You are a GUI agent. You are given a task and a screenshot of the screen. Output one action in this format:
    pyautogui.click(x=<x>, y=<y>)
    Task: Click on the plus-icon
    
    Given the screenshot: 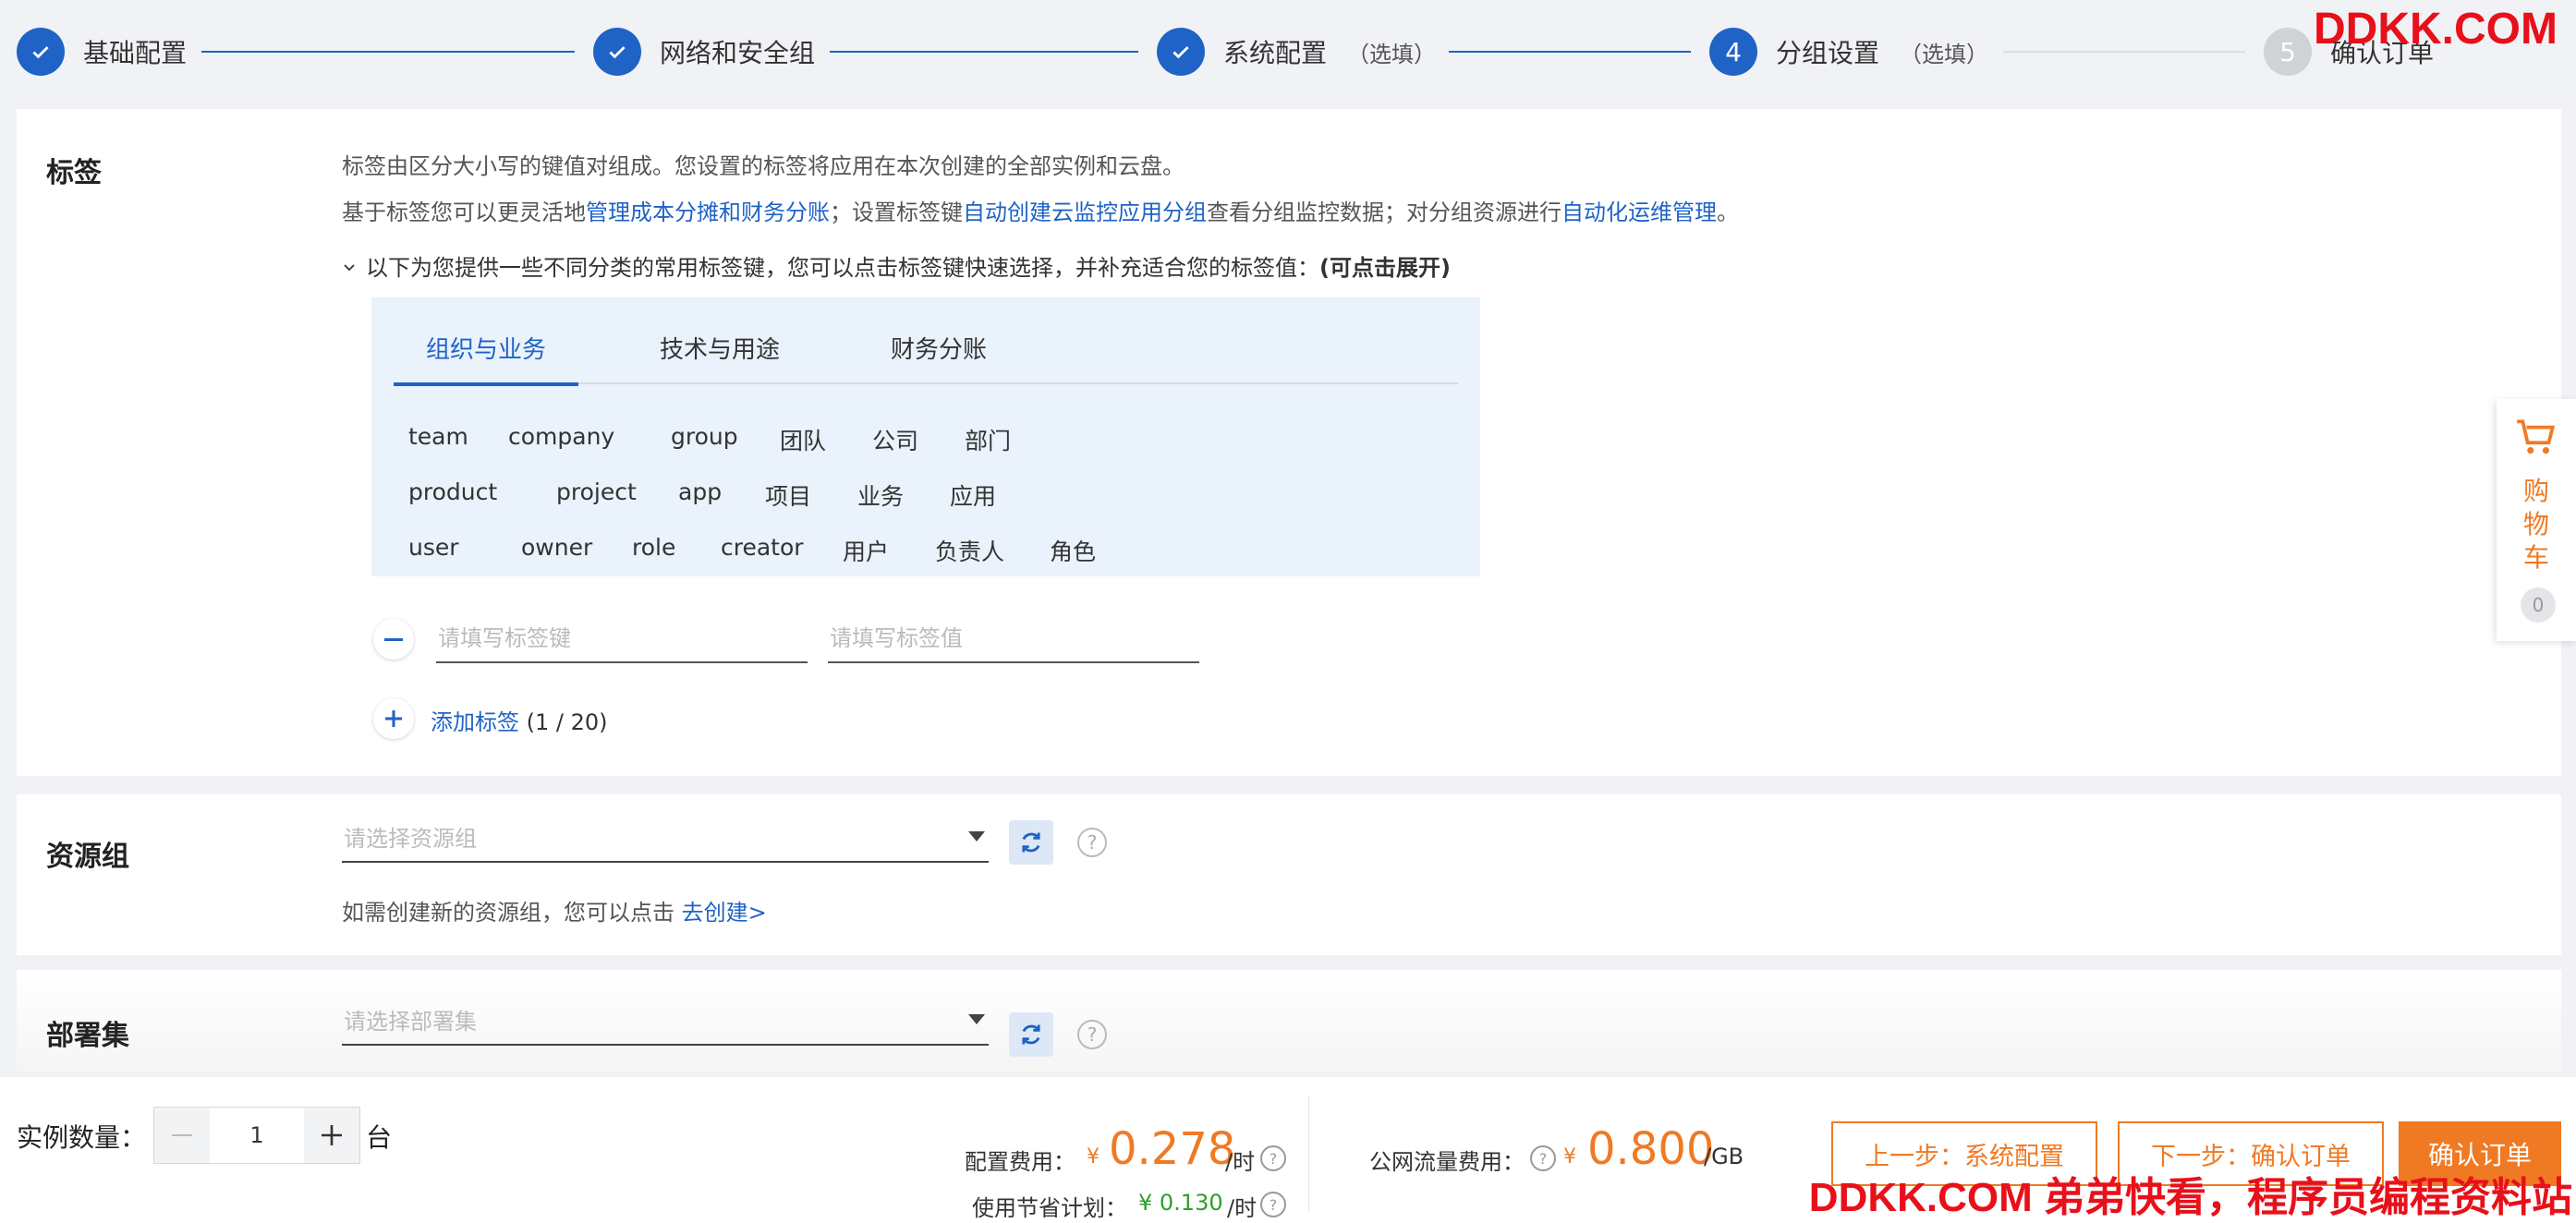 What is the action you would take?
    pyautogui.click(x=332, y=1135)
    